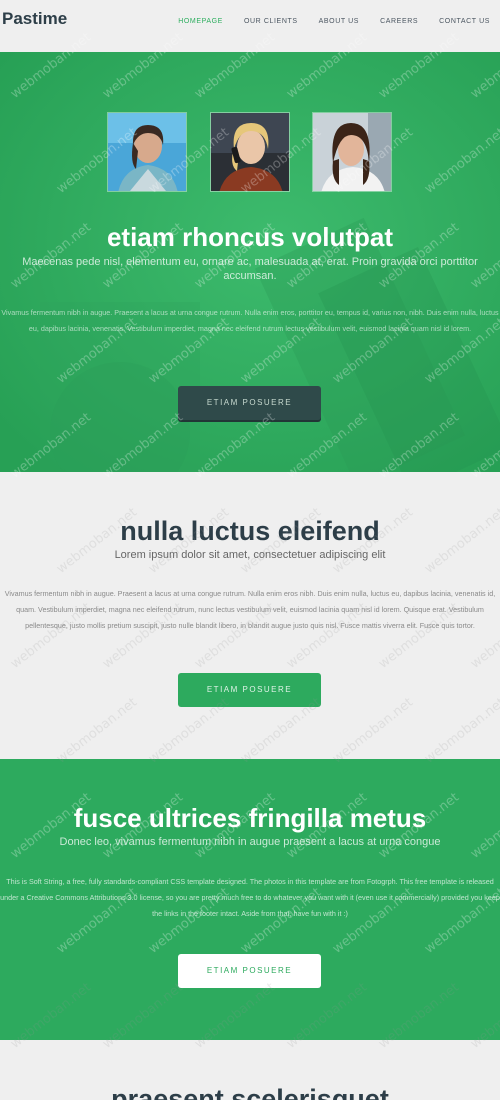 The height and width of the screenshot is (1100, 500). I want to click on woman-phone-portrait-icon, so click(250, 152).